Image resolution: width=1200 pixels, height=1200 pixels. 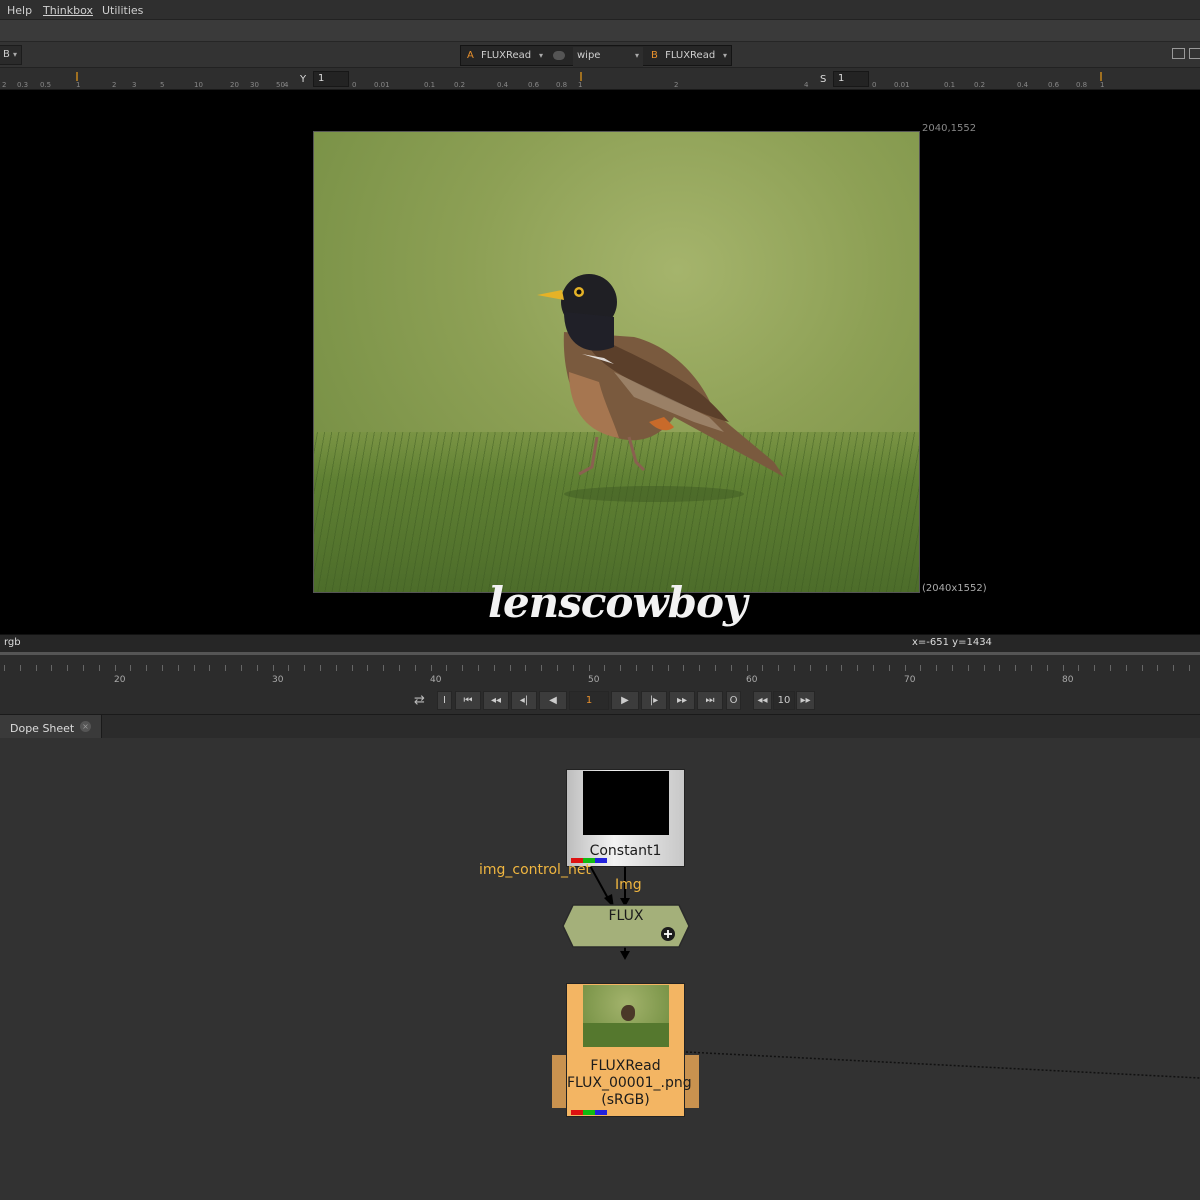 What do you see at coordinates (51, 727) in the screenshot?
I see `tab-dope-sheet: Dope Sheet ×` at bounding box center [51, 727].